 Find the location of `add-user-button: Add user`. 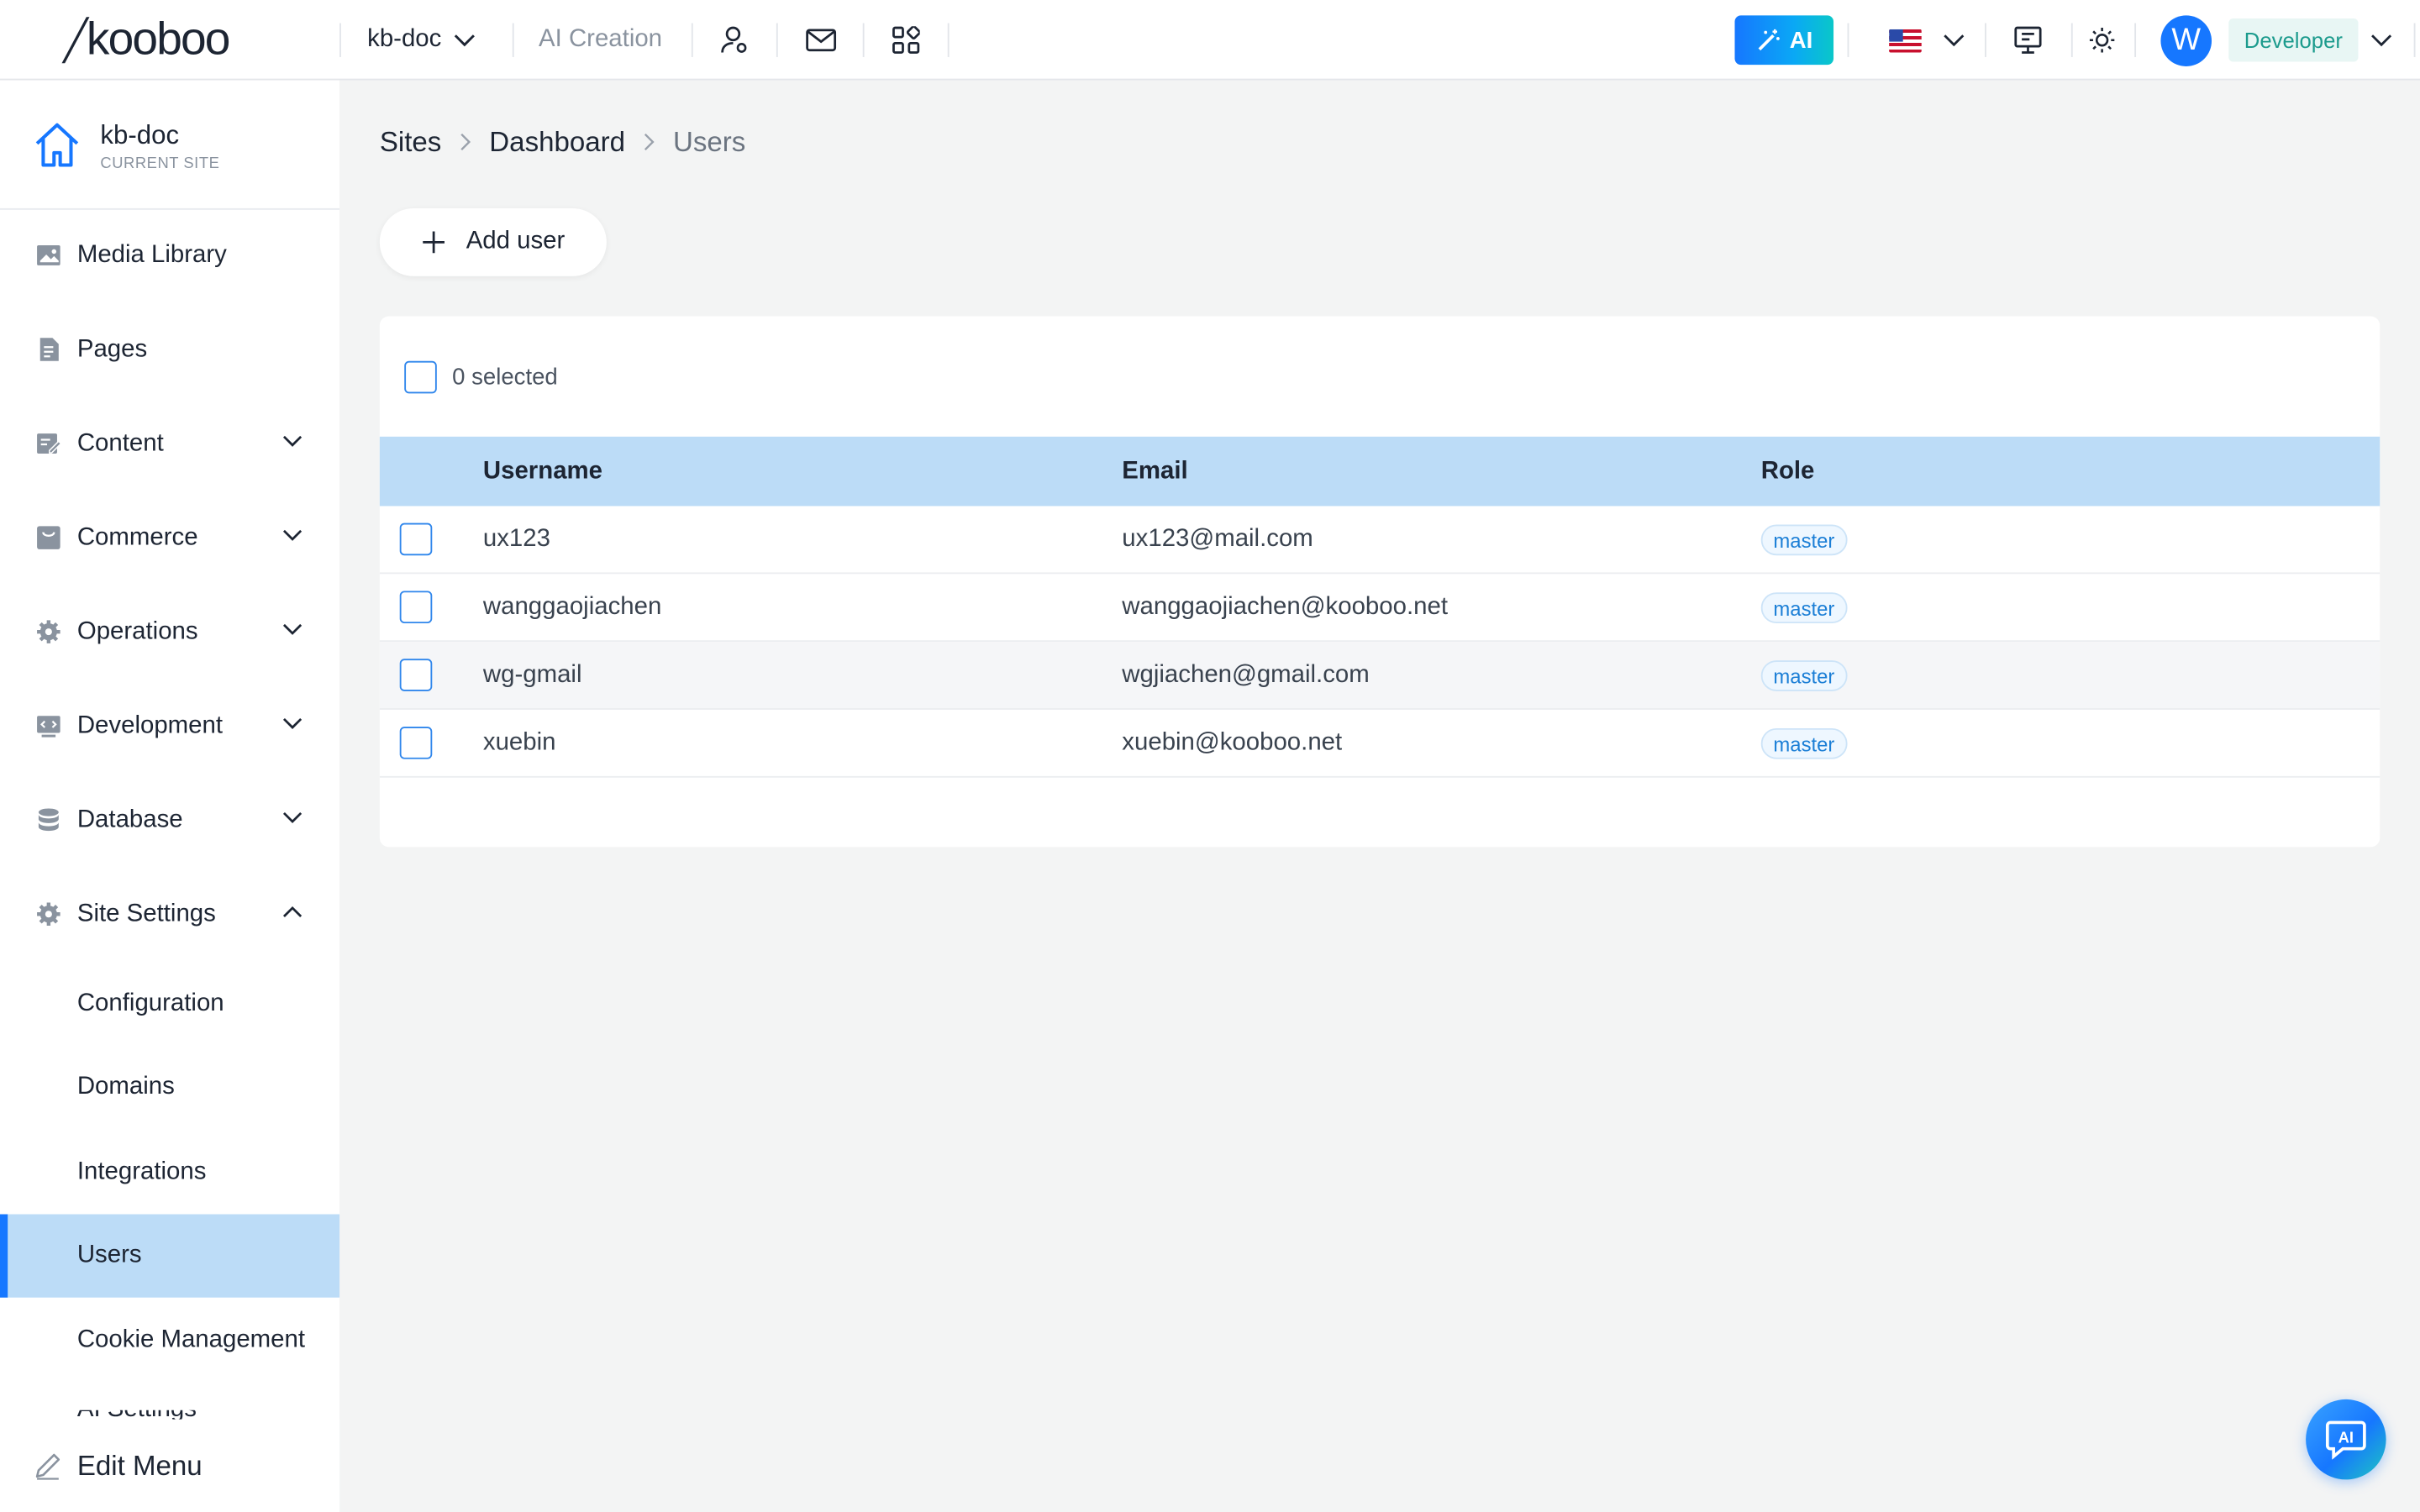

add-user-button: Add user is located at coordinates (493, 241).